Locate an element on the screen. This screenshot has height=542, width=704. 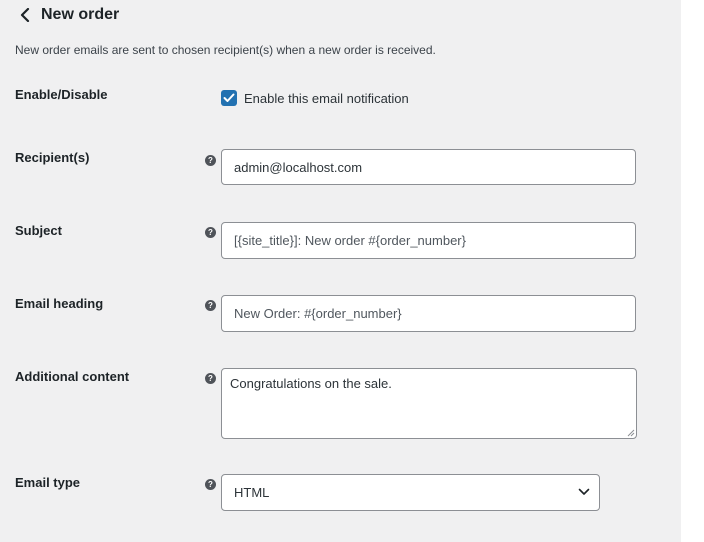
additional-content-label: Additional content is located at coordinates (72, 376).